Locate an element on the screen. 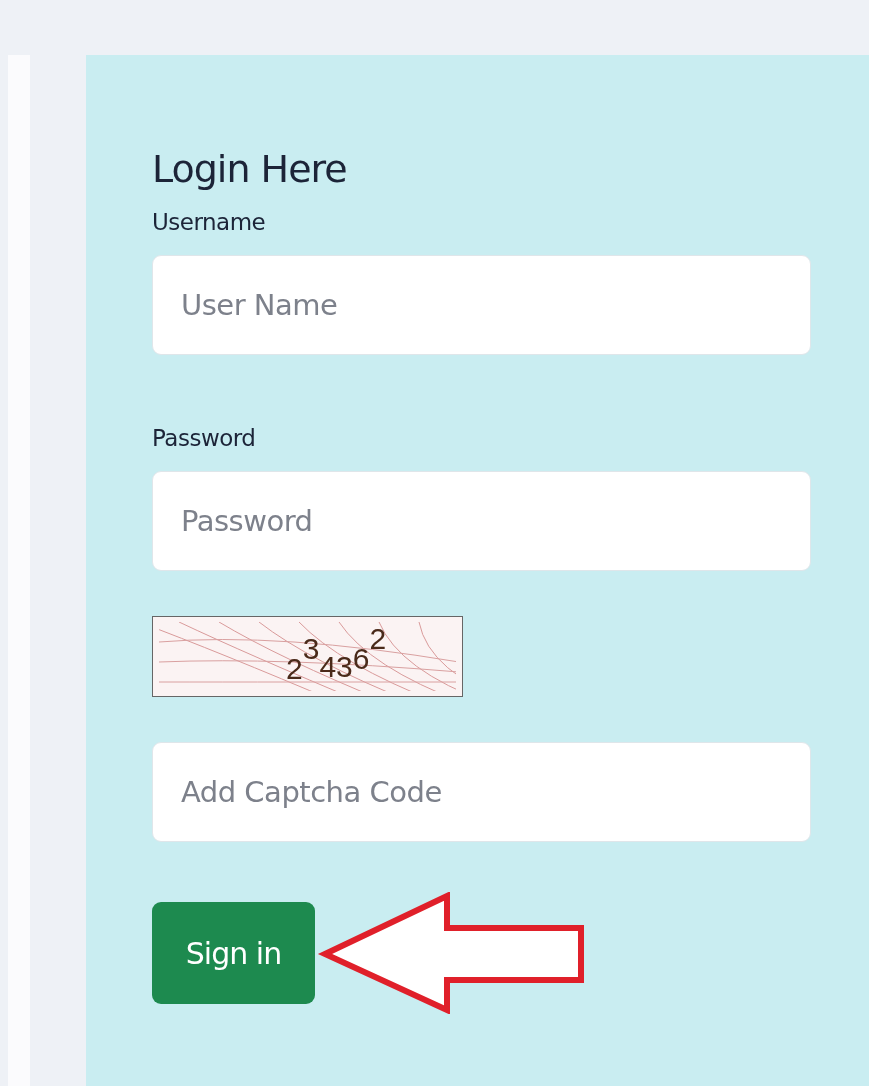 The width and height of the screenshot is (869, 1086). field-label: Password is located at coordinates (204, 438).